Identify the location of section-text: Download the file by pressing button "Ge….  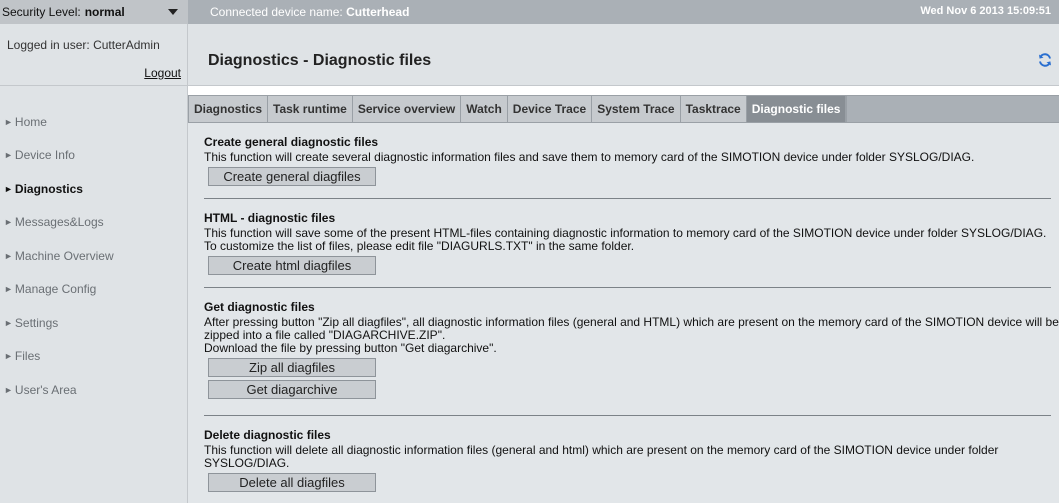
(350, 348).